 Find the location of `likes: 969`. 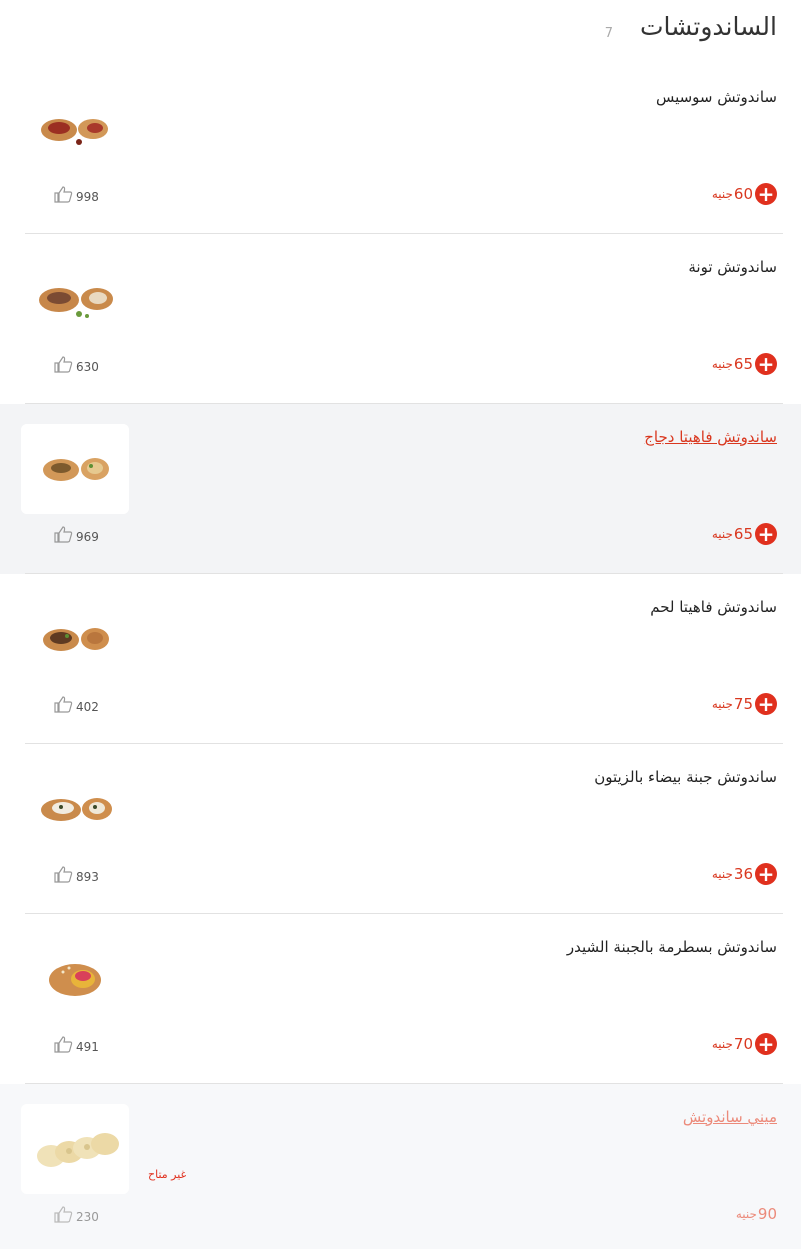

likes: 969 is located at coordinates (76, 536).